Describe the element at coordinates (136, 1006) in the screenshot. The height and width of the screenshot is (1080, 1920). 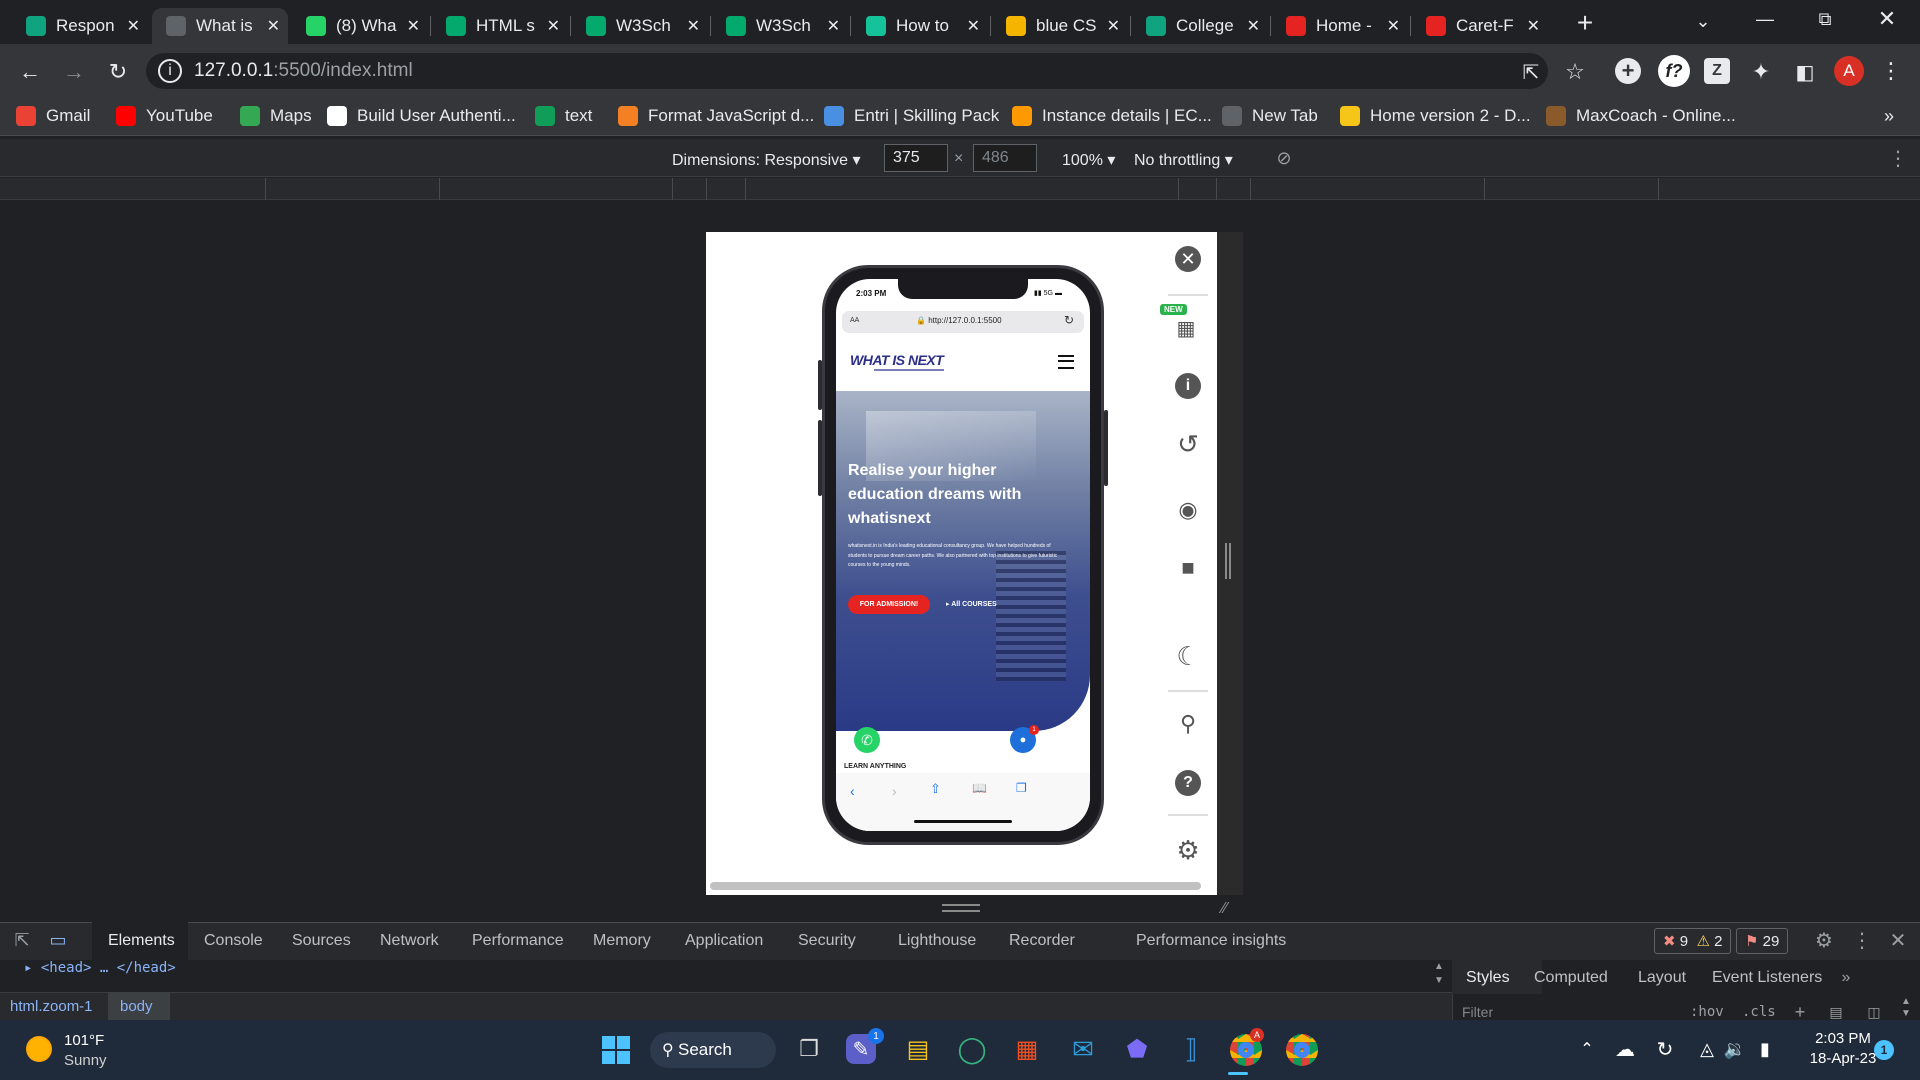
I see `breadcrumb-body: body` at that location.